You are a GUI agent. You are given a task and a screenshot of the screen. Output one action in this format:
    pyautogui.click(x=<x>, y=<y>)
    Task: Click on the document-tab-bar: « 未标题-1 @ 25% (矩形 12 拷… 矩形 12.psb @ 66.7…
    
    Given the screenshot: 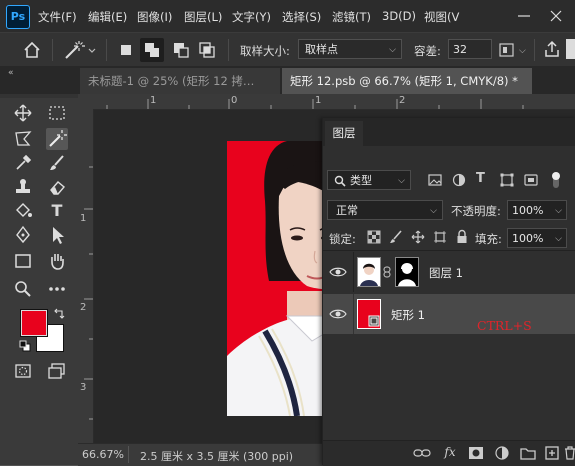 What is the action you would take?
    pyautogui.click(x=287, y=80)
    